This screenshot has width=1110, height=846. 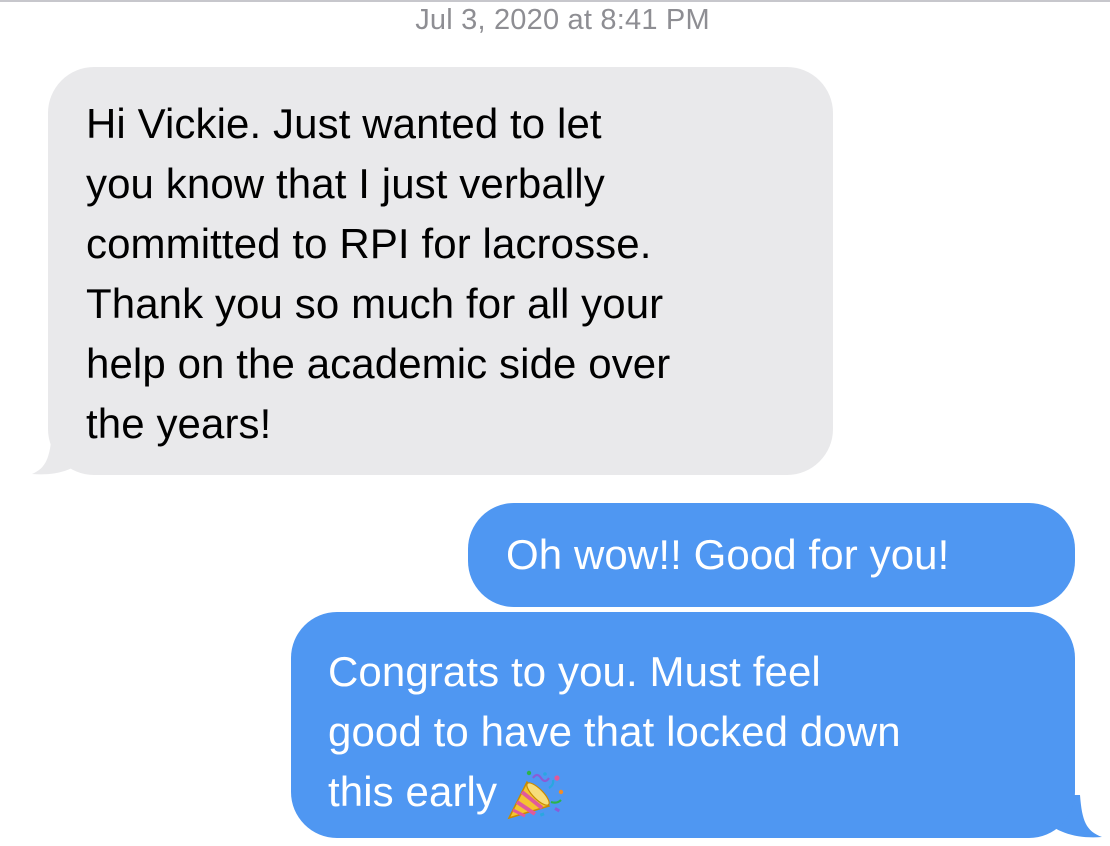 What do you see at coordinates (535, 795) in the screenshot?
I see `party-popper-icon` at bounding box center [535, 795].